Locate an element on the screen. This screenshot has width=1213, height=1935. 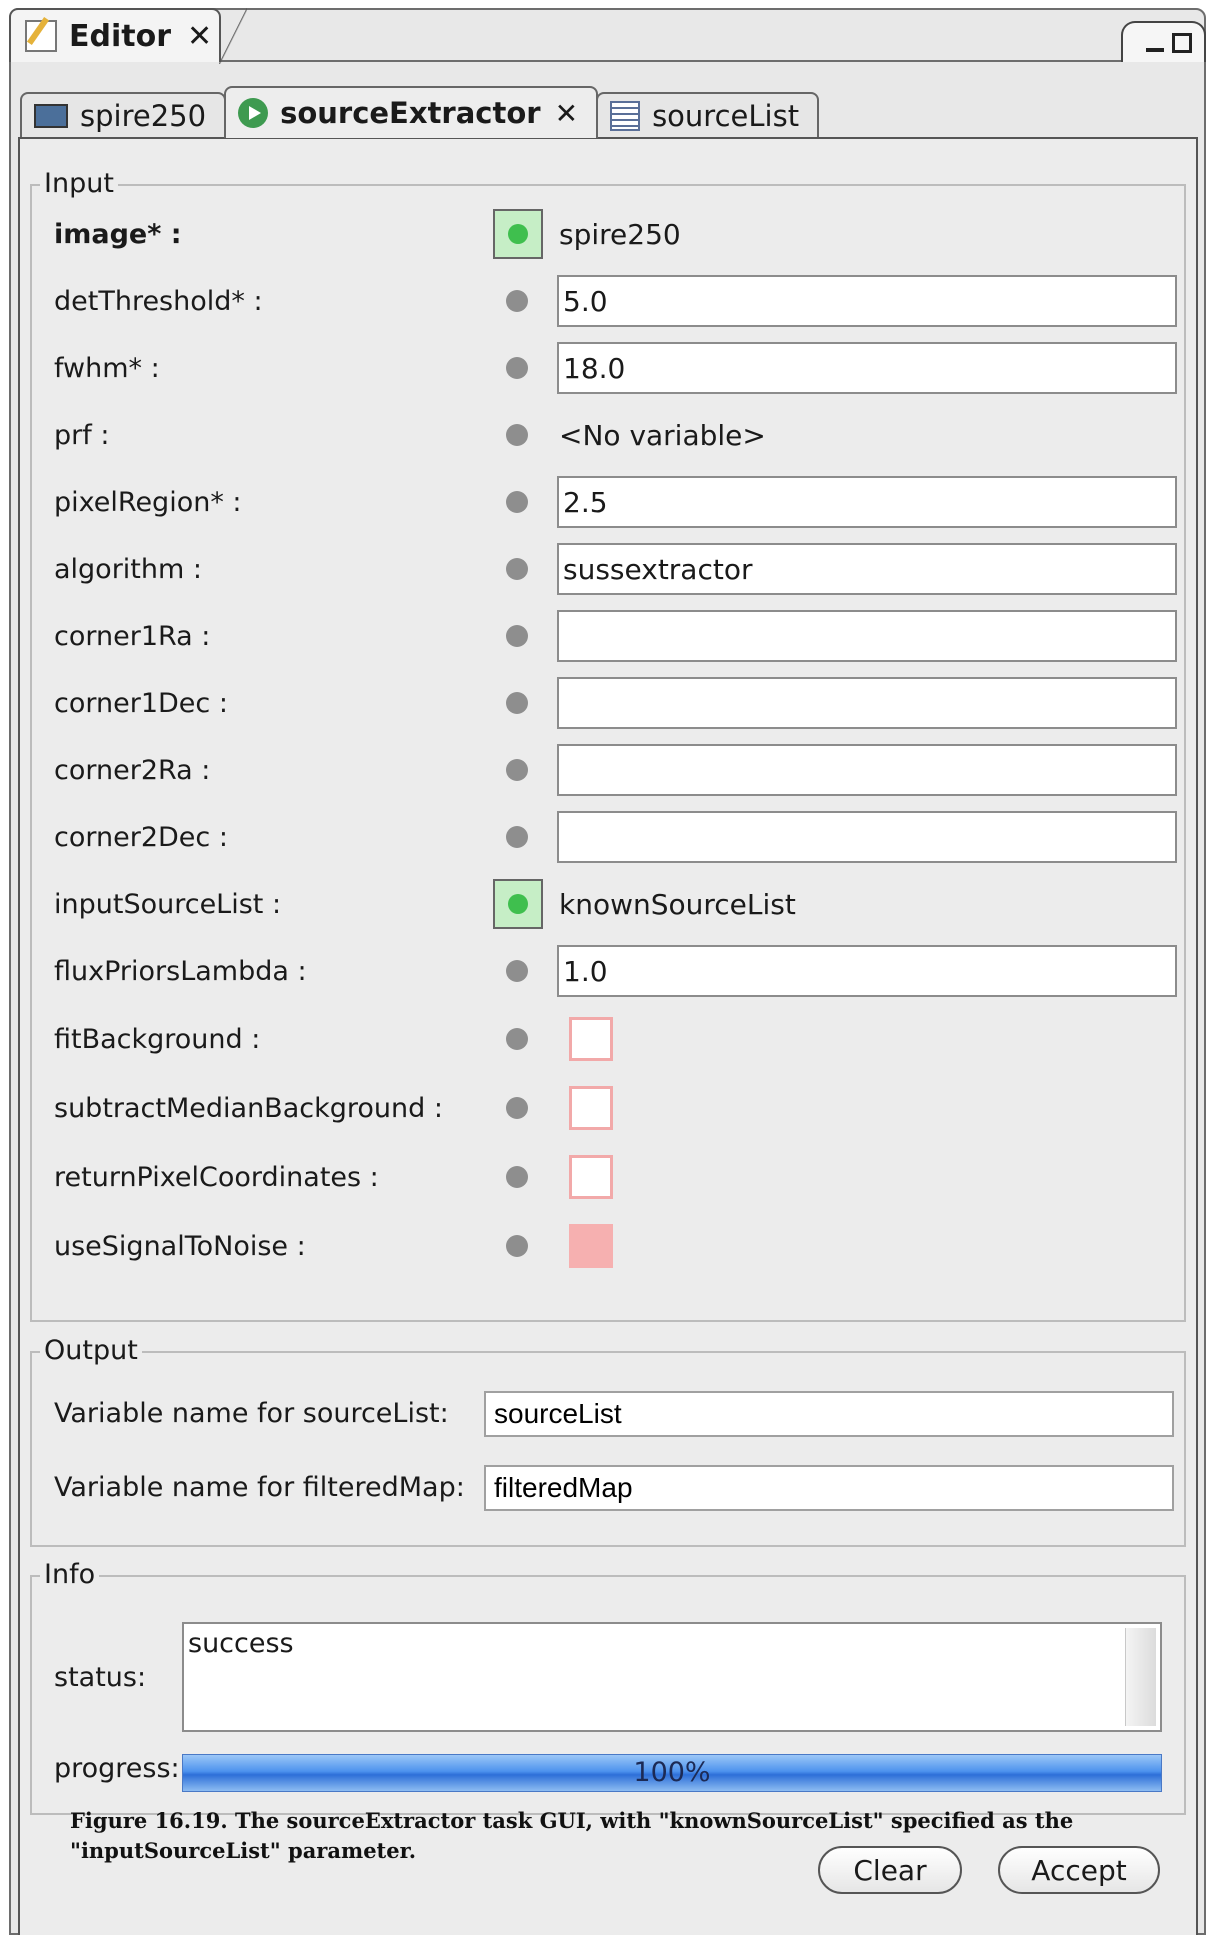
param-row: returnPixelCoordinates : is located at coordinates (608, 1177).